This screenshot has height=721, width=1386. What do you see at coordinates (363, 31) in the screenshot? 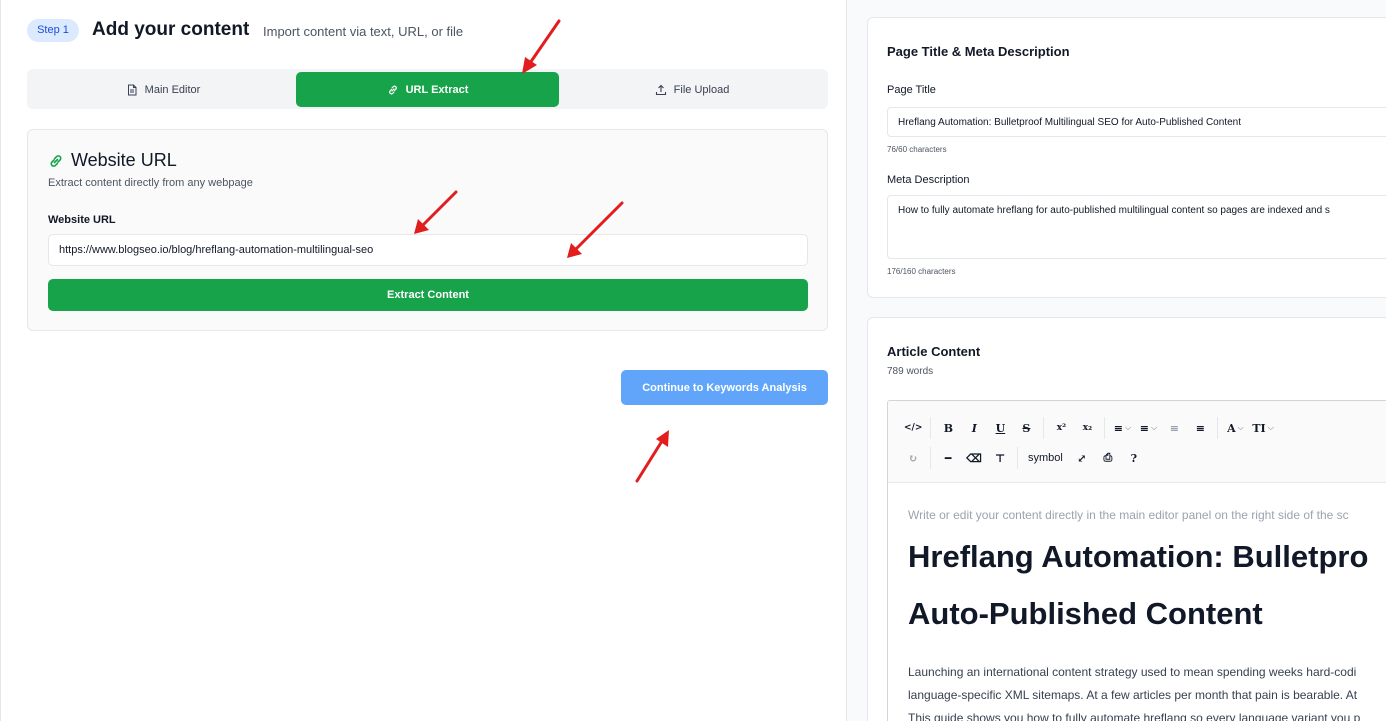
I see `page-subtitle: Import content via text, URL, or file` at bounding box center [363, 31].